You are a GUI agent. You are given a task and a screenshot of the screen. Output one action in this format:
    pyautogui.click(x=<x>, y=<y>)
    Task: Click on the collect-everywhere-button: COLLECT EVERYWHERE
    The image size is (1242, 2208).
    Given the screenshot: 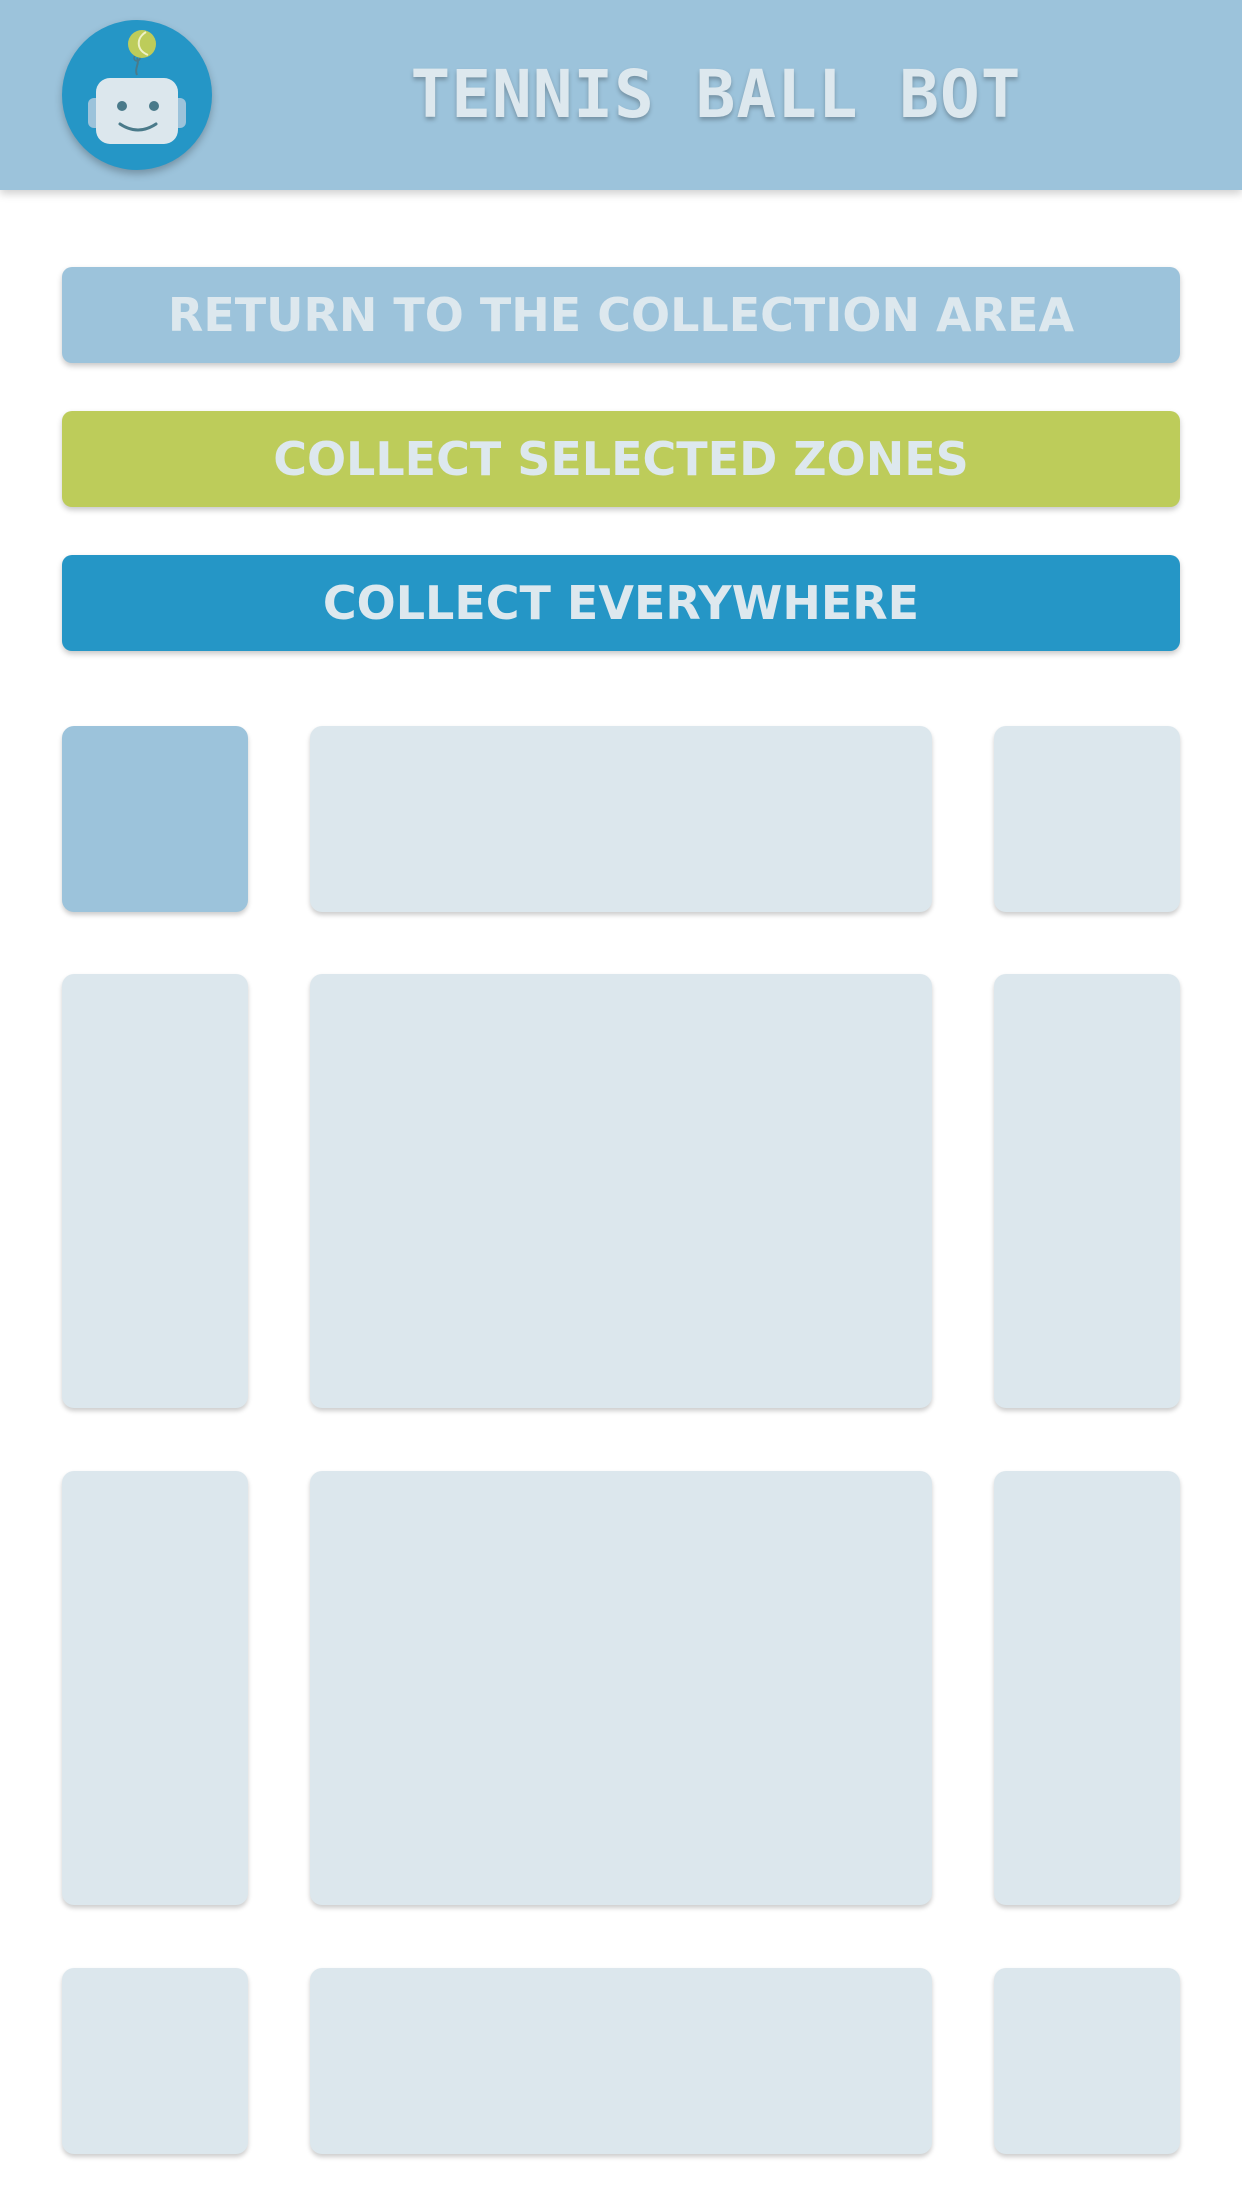 What is the action you would take?
    pyautogui.click(x=621, y=603)
    